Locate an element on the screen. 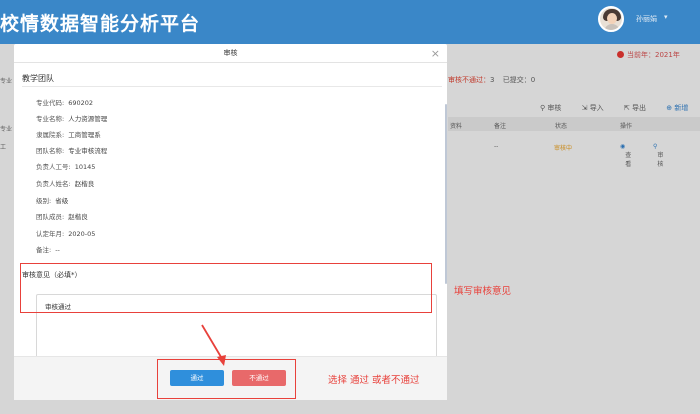 This screenshot has width=700, height=414. info-row: 团队名称: 专业审核流程 is located at coordinates (71, 150).